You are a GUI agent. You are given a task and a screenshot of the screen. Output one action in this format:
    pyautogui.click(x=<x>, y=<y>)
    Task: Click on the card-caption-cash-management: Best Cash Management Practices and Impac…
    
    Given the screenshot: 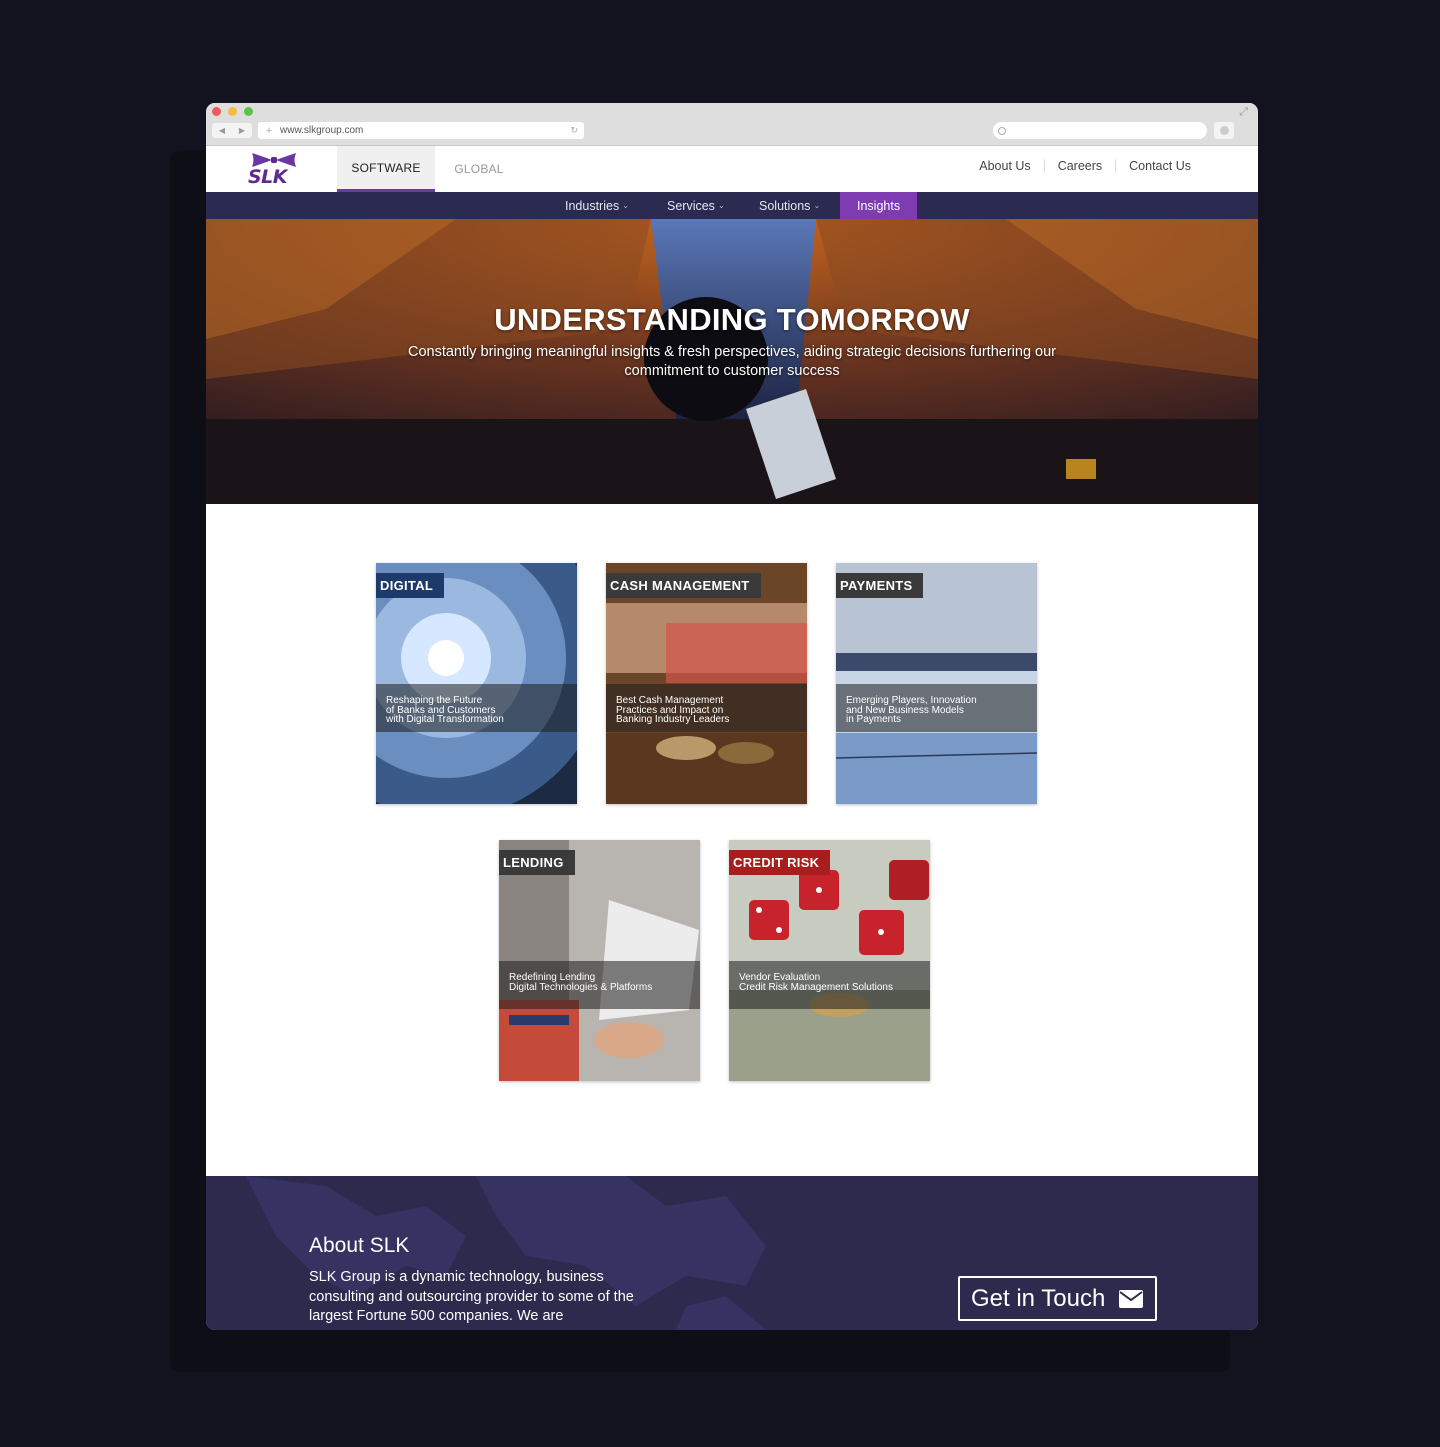 What is the action you would take?
    pyautogui.click(x=706, y=708)
    